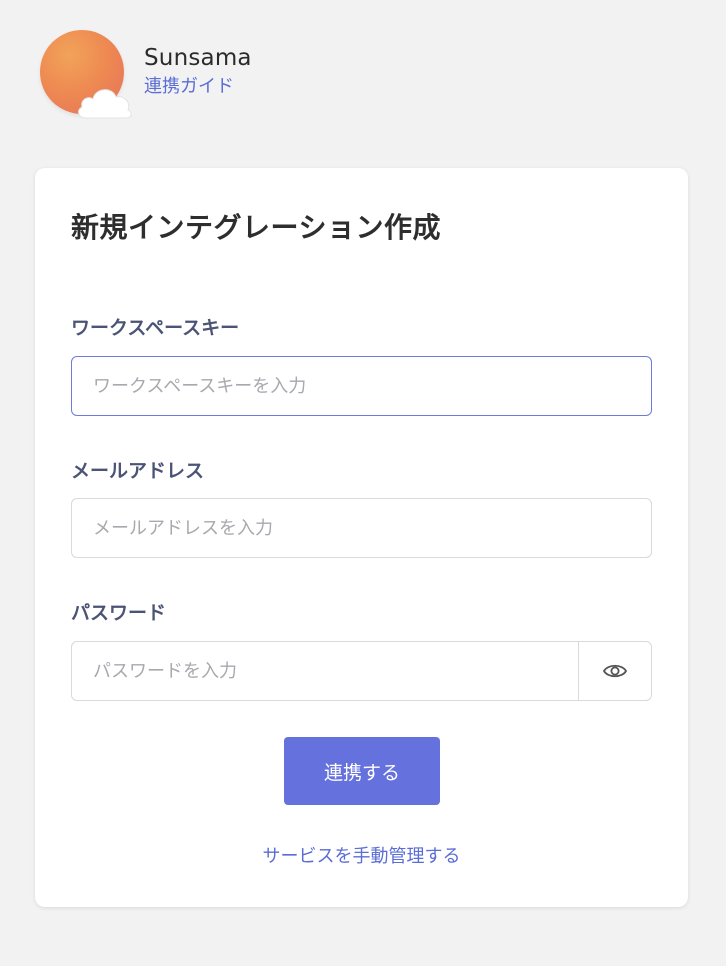 The height and width of the screenshot is (966, 726). What do you see at coordinates (119, 613) in the screenshot?
I see `password-label: パスワード` at bounding box center [119, 613].